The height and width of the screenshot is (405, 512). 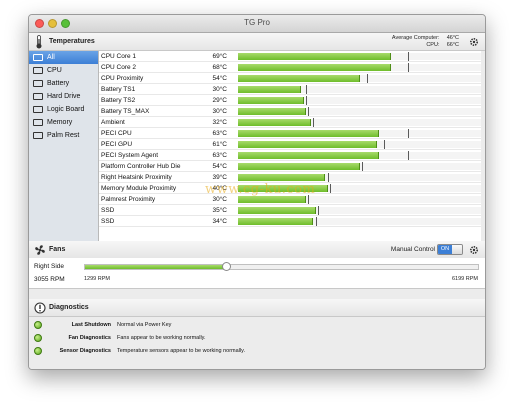 What do you see at coordinates (51, 57) in the screenshot?
I see `sidebar-item-label: All` at bounding box center [51, 57].